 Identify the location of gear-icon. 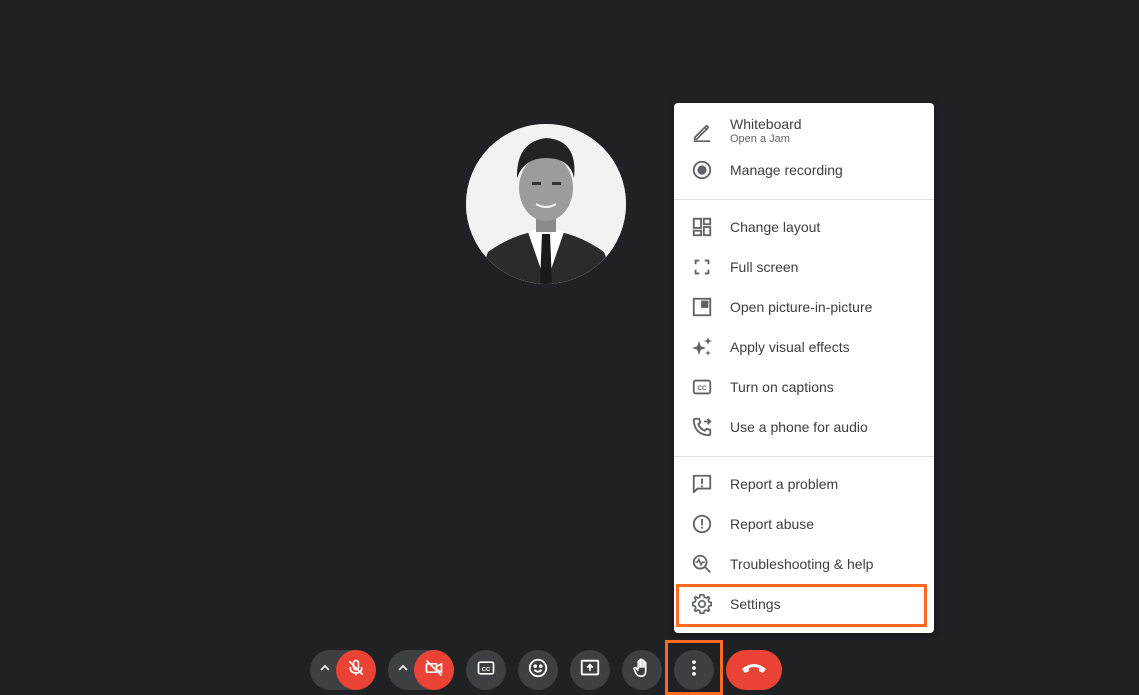
(702, 604).